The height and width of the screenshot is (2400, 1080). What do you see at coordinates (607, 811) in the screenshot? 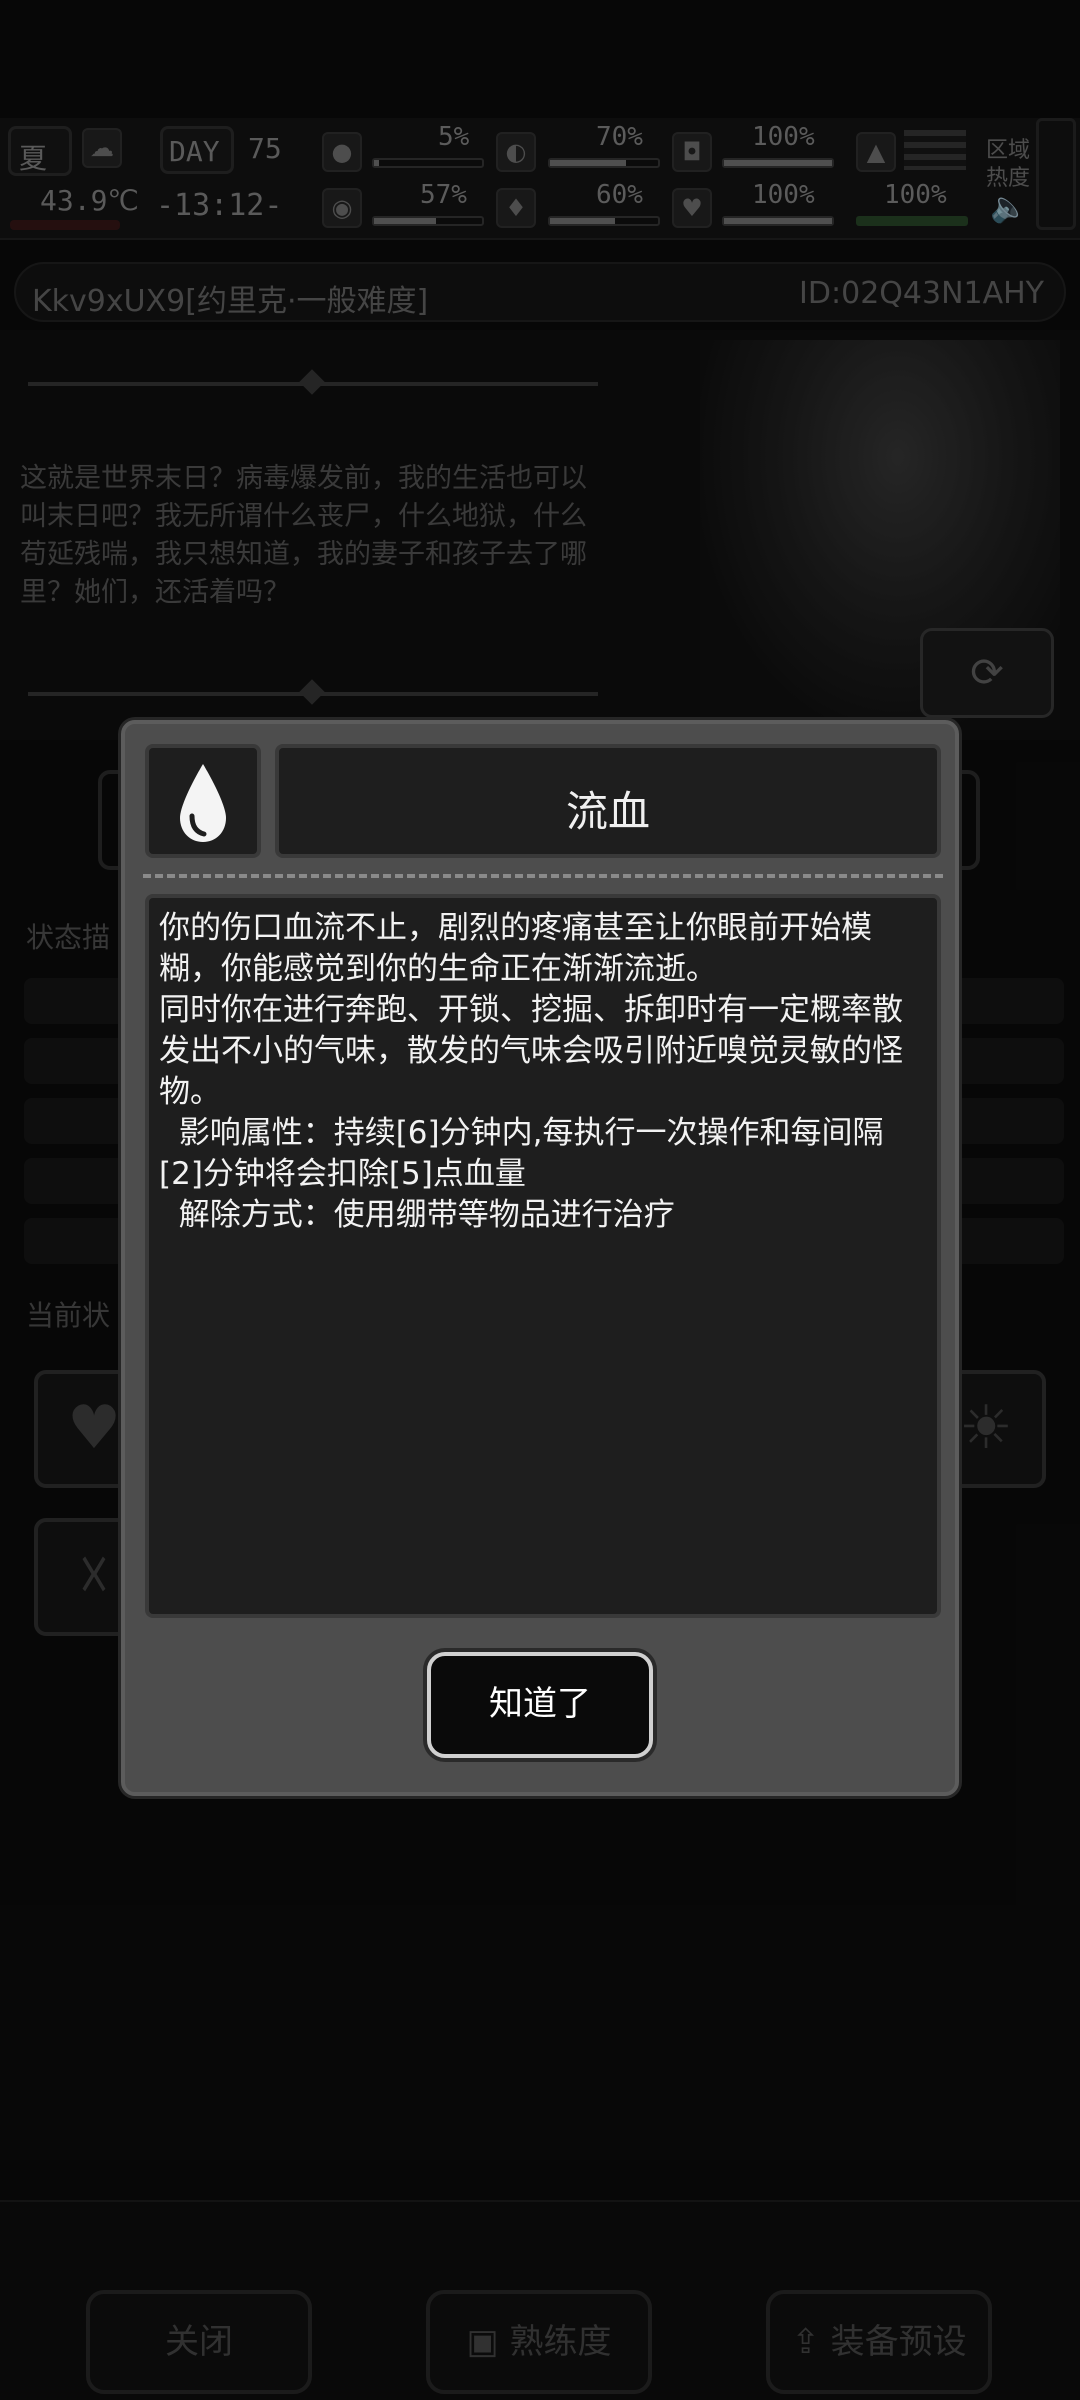
I see `dialog-title: 流血` at bounding box center [607, 811].